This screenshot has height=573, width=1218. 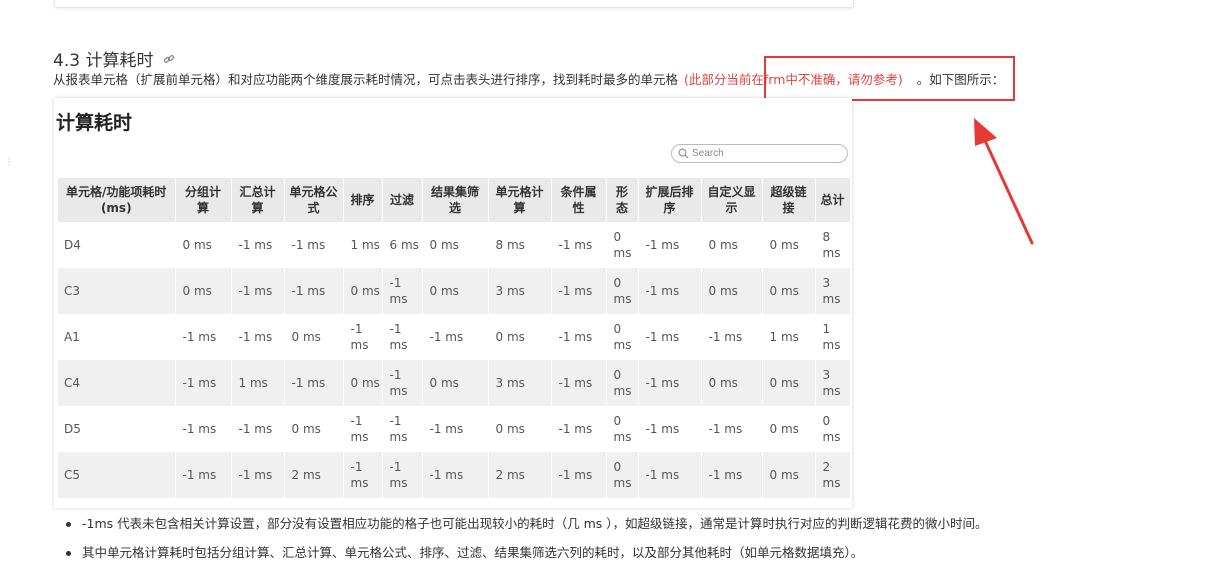 I want to click on cell-name: C3, so click(x=117, y=291).